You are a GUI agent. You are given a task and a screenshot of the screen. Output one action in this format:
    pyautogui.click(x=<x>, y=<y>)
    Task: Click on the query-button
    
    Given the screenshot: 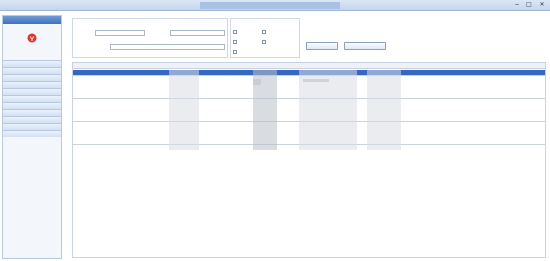 What is the action you would take?
    pyautogui.click(x=322, y=46)
    